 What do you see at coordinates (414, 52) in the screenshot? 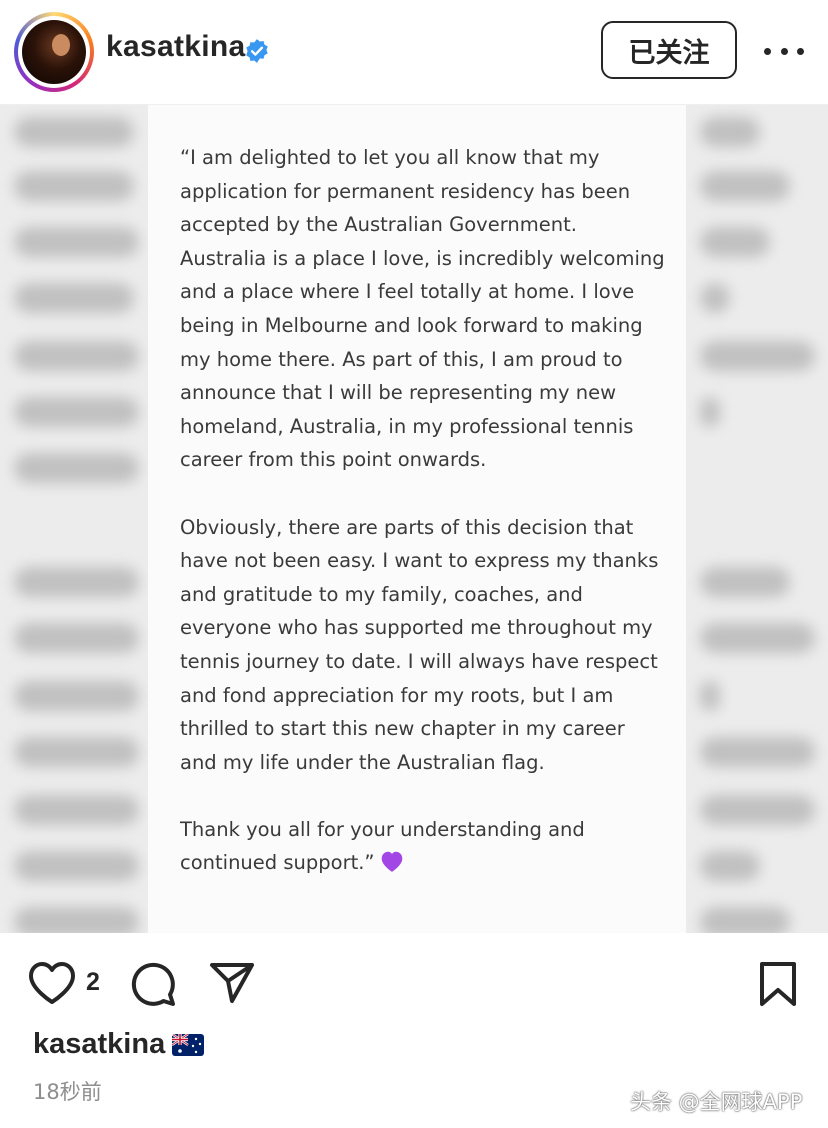
I see `post-header: kasatkina 已关注` at bounding box center [414, 52].